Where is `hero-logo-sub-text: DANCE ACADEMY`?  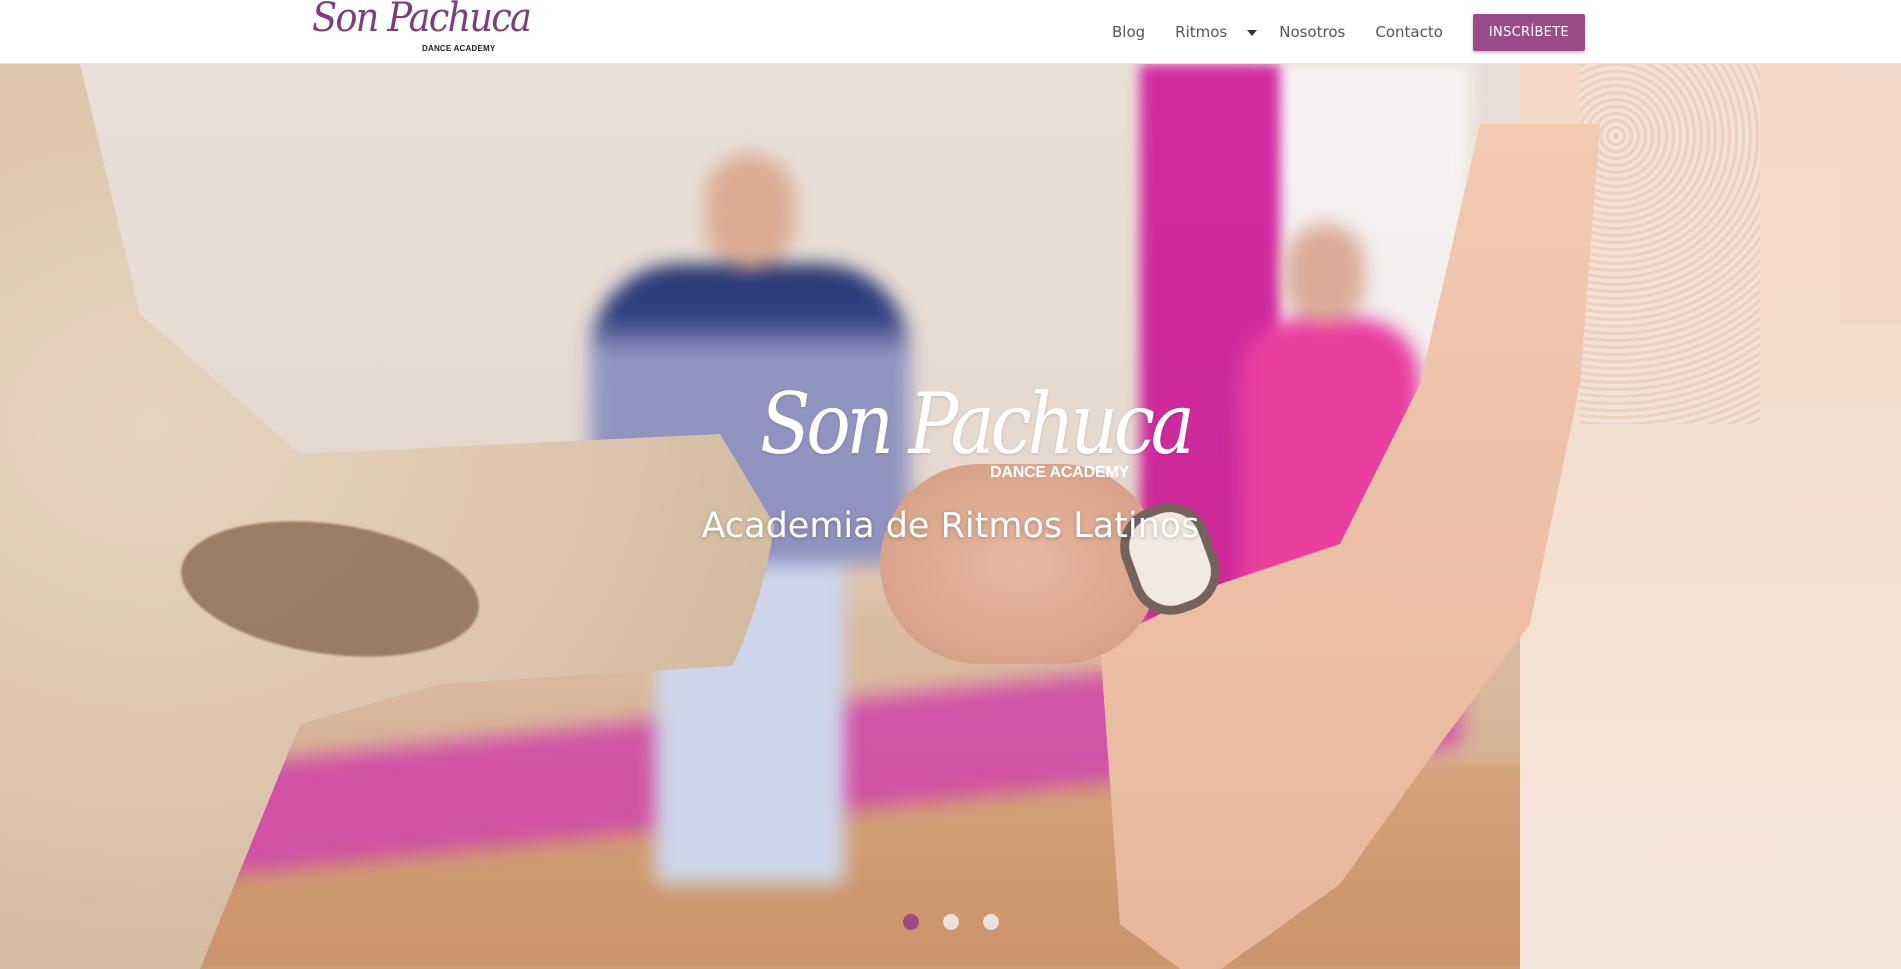 hero-logo-sub-text: DANCE ACADEMY is located at coordinates (1060, 472).